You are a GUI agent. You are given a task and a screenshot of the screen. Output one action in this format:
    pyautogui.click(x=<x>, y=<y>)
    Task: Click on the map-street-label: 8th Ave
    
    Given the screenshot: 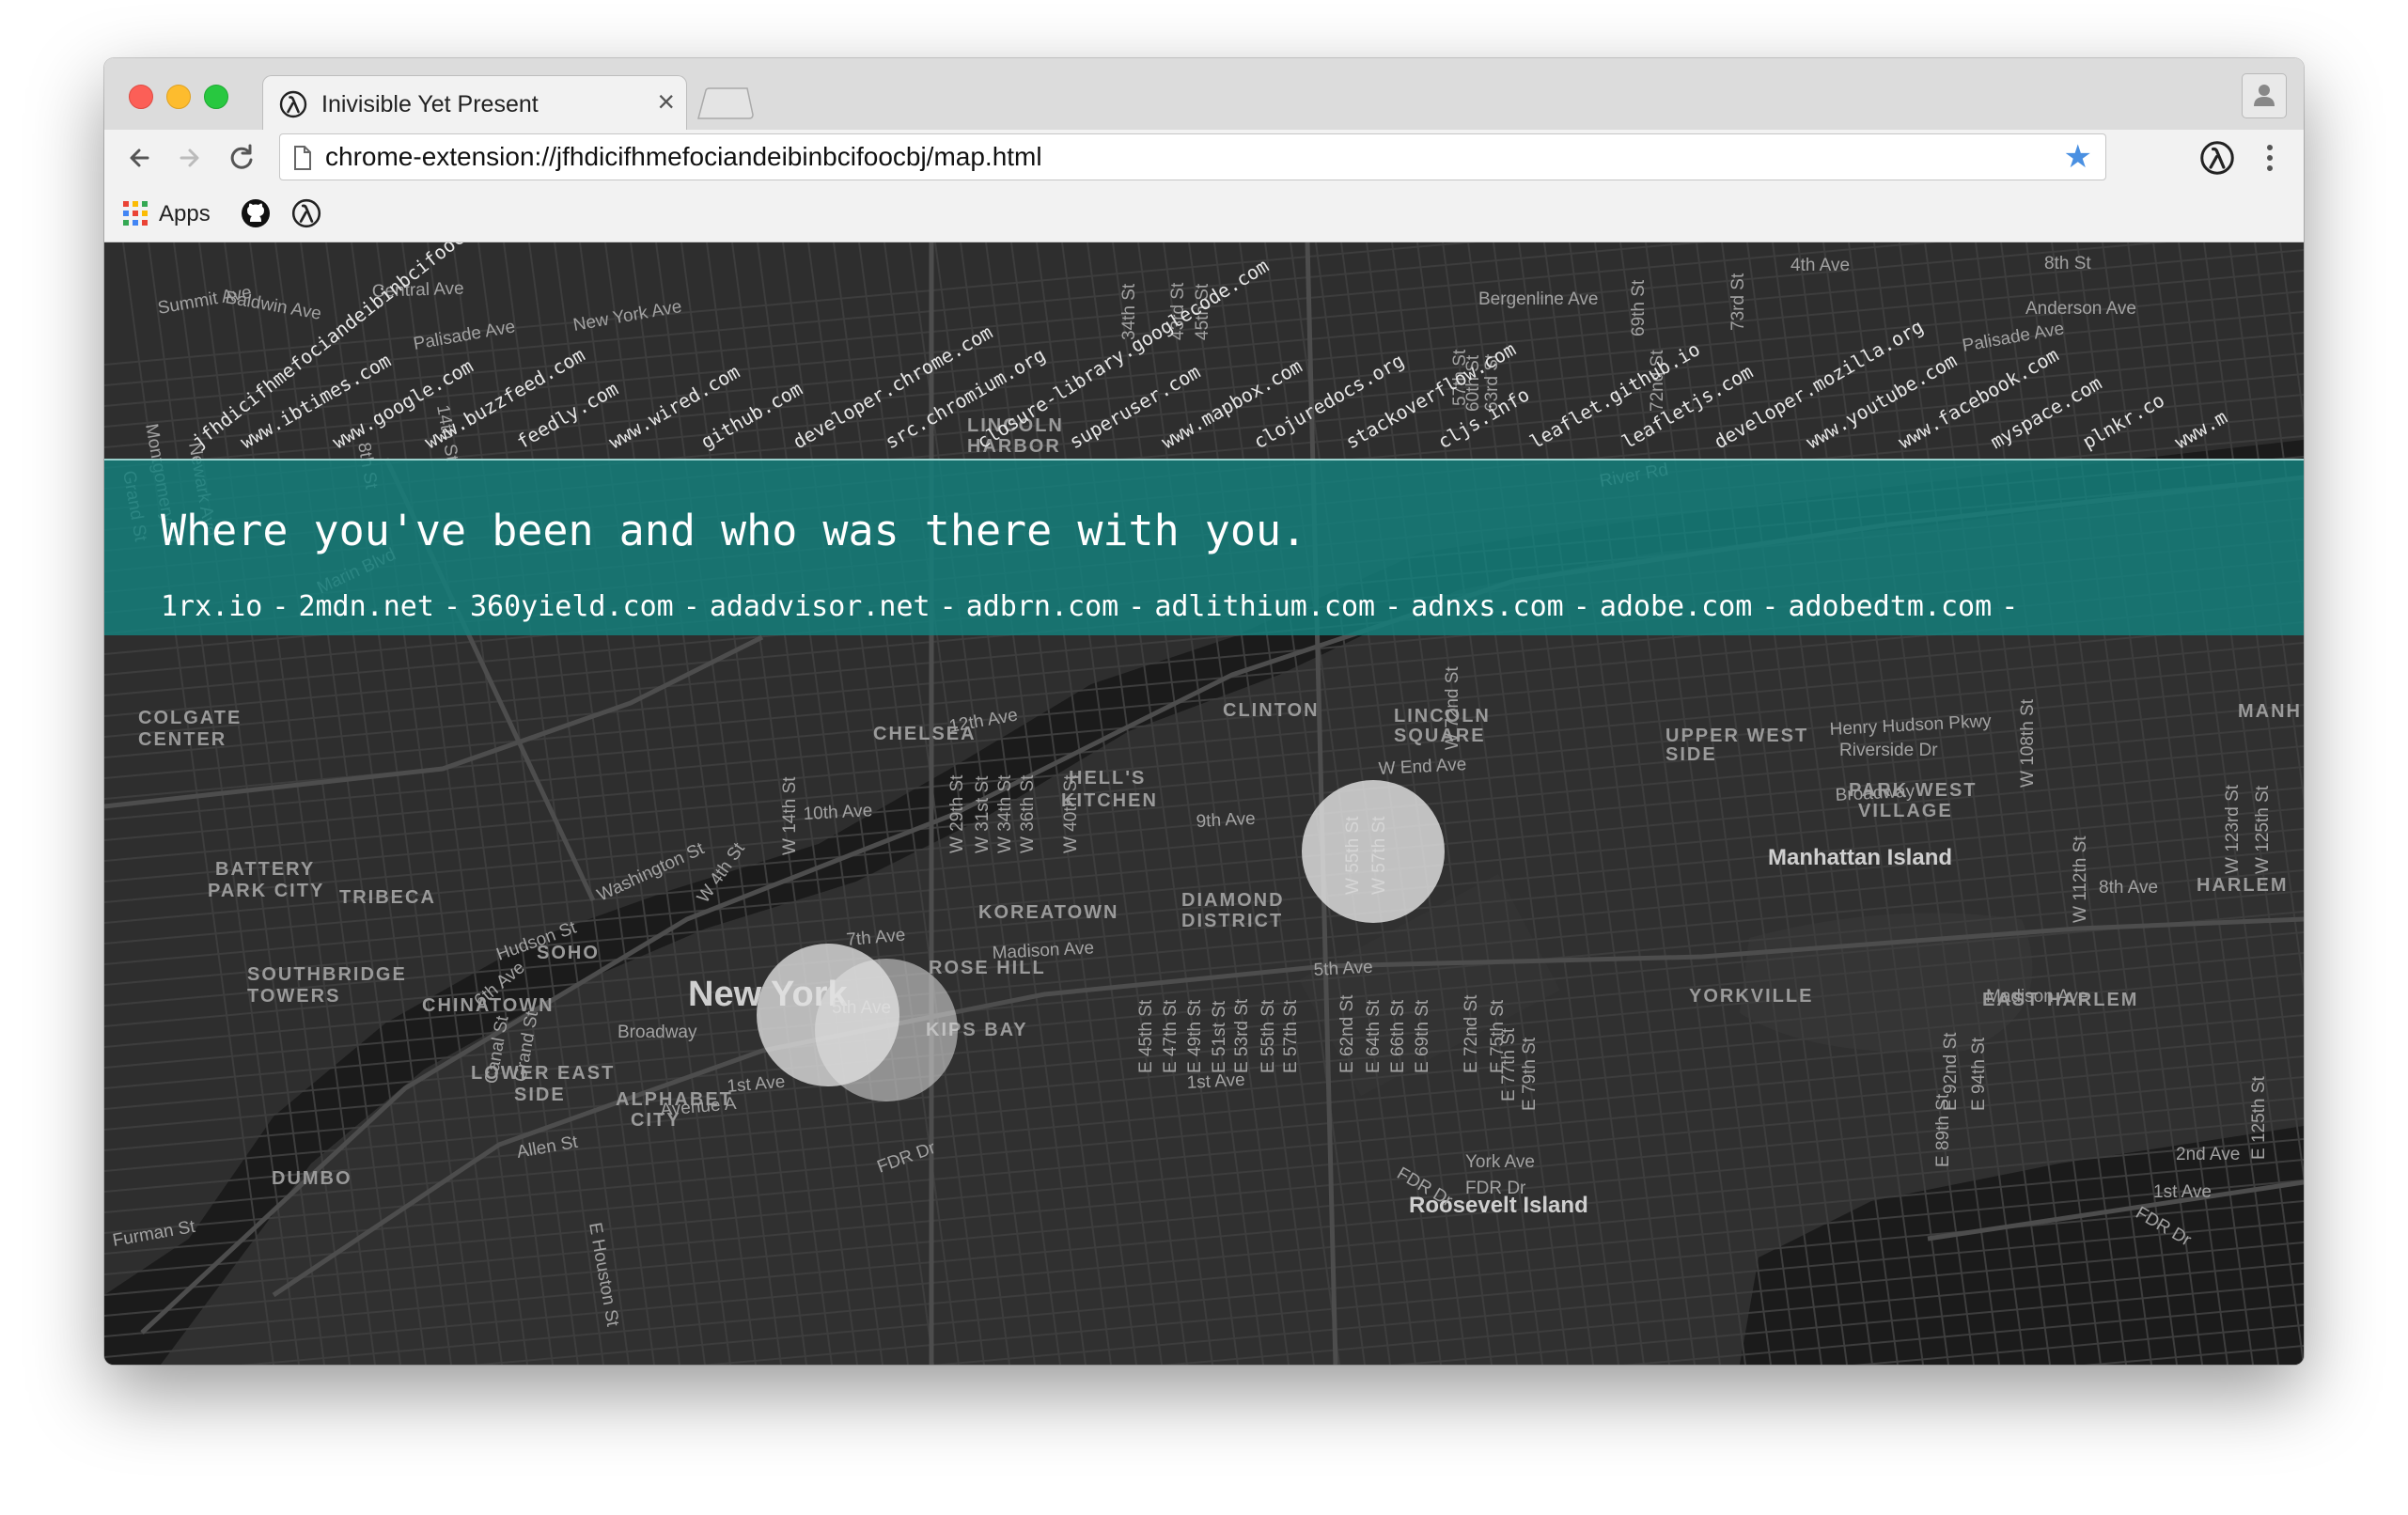 What is the action you would take?
    pyautogui.click(x=2128, y=888)
    